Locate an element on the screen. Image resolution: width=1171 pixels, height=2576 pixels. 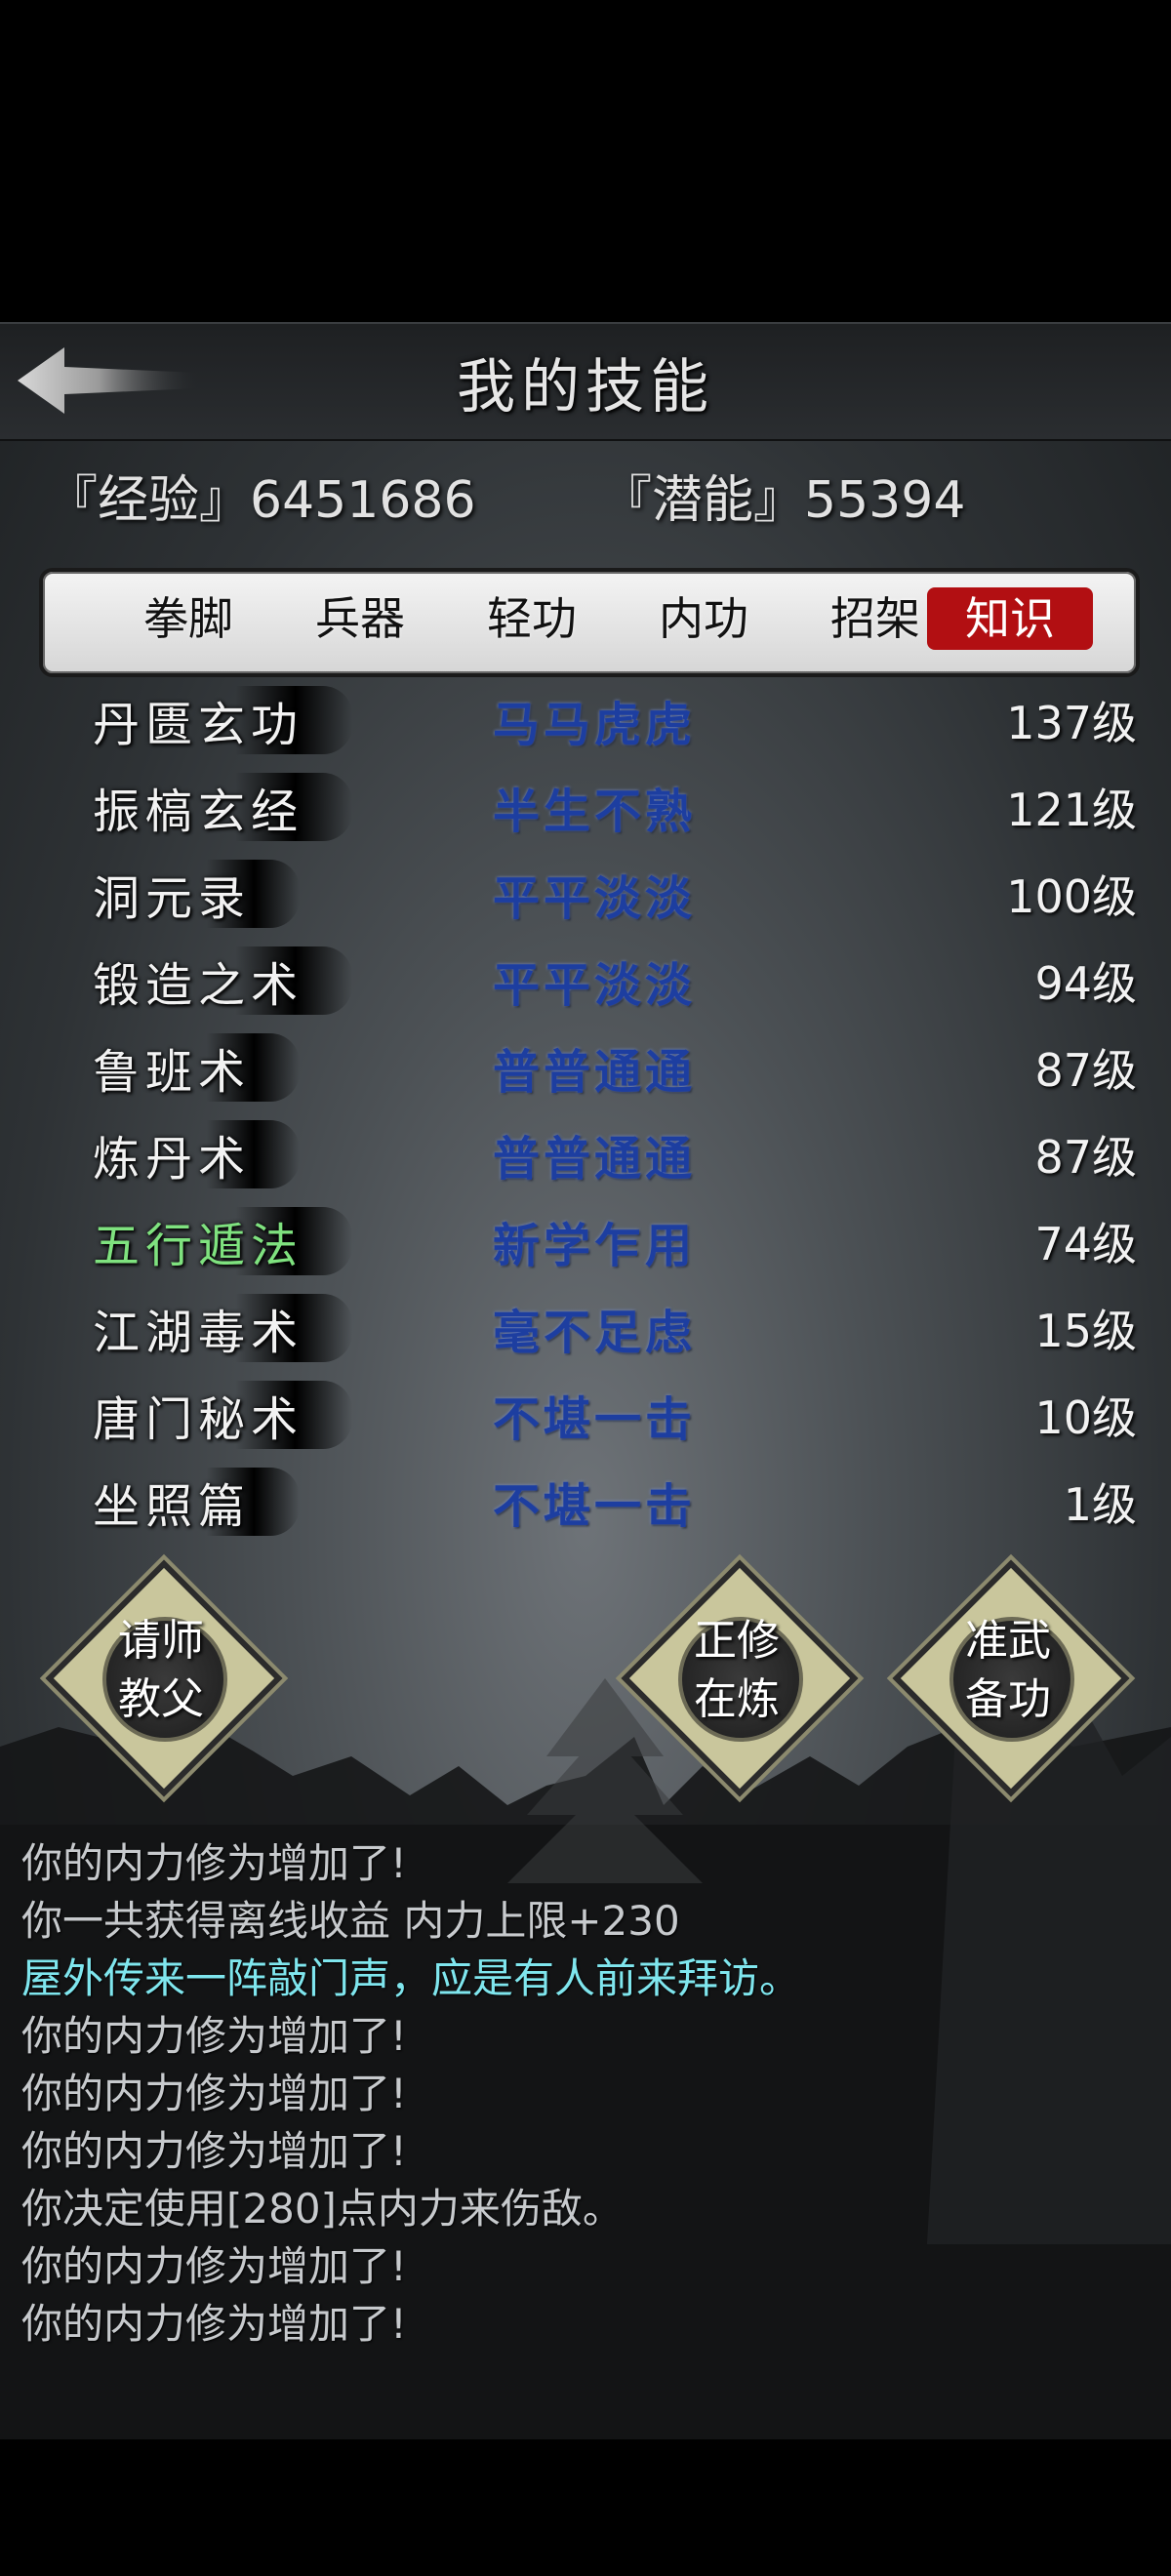
skill-row: 唐门秘术 不堪一击 10级 is located at coordinates (585, 1416).